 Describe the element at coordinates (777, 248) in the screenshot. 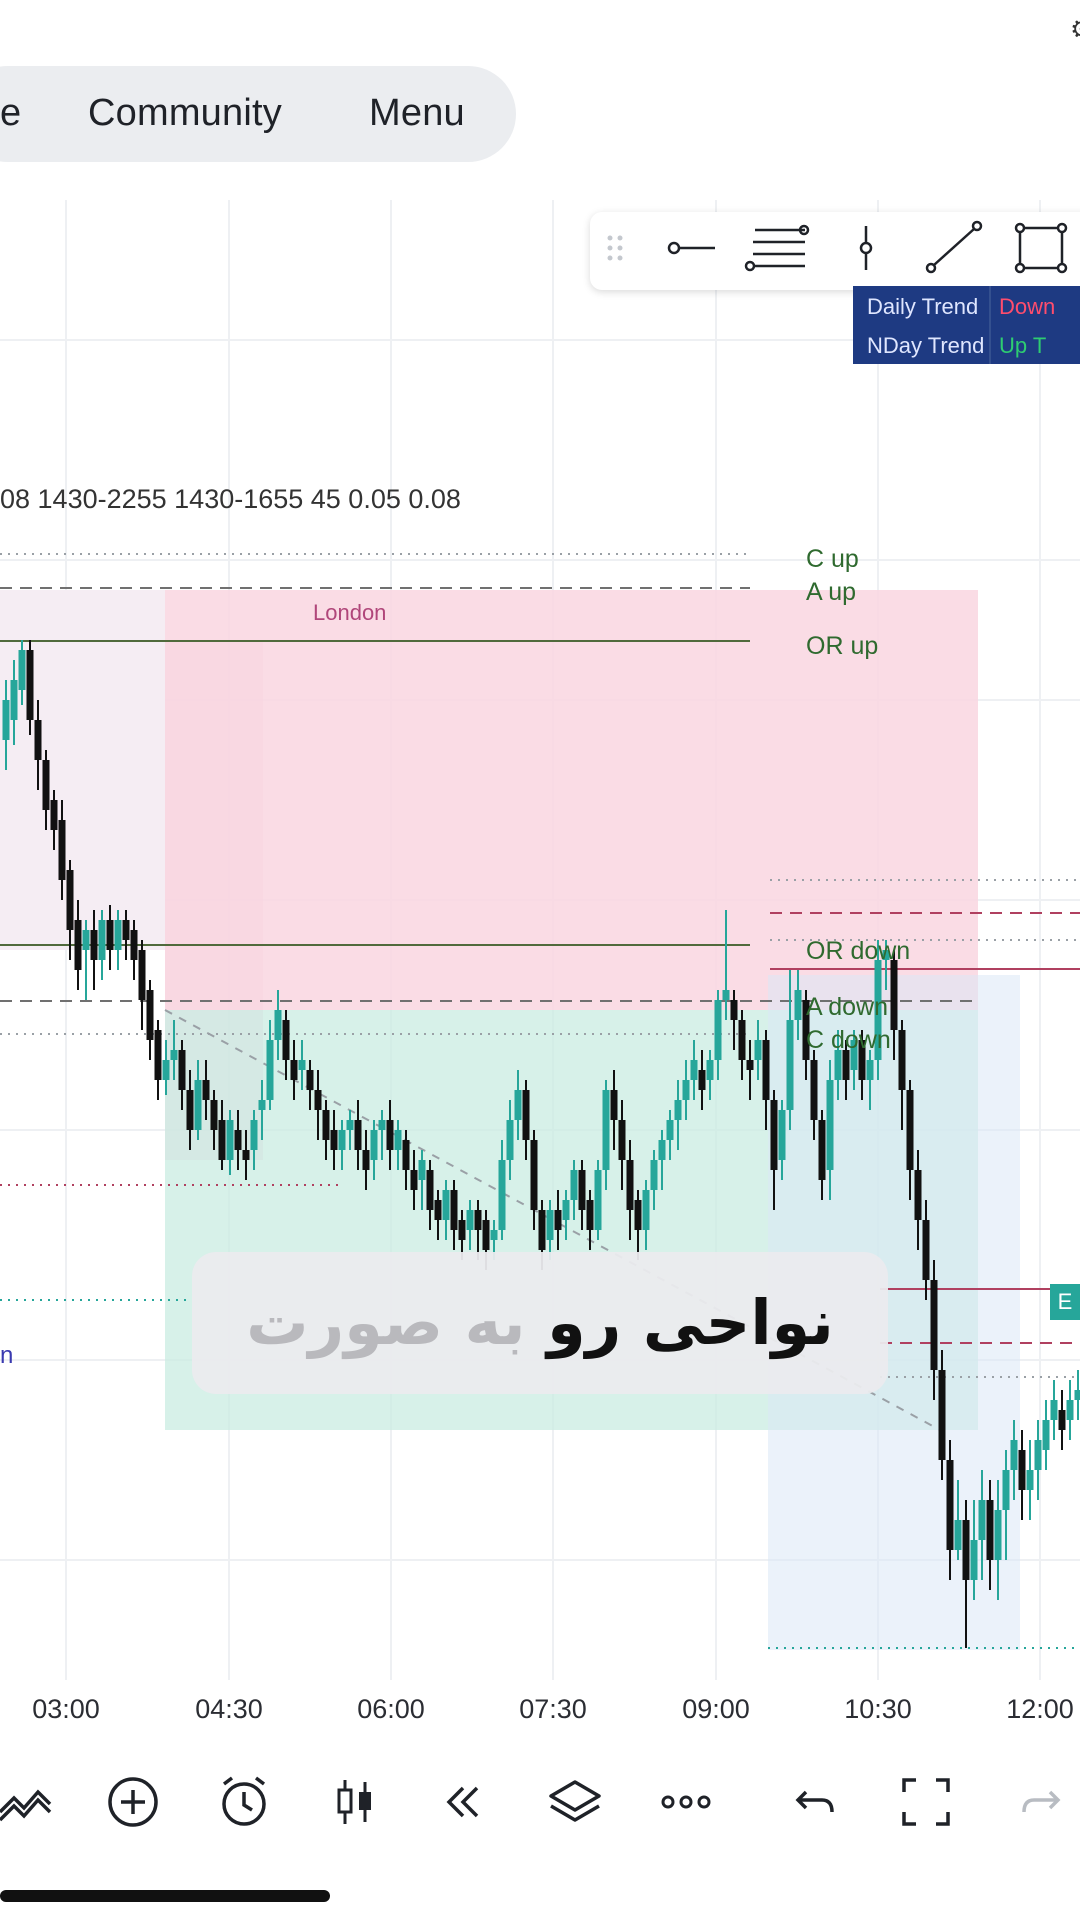

I see `fib-levels-icon` at that location.